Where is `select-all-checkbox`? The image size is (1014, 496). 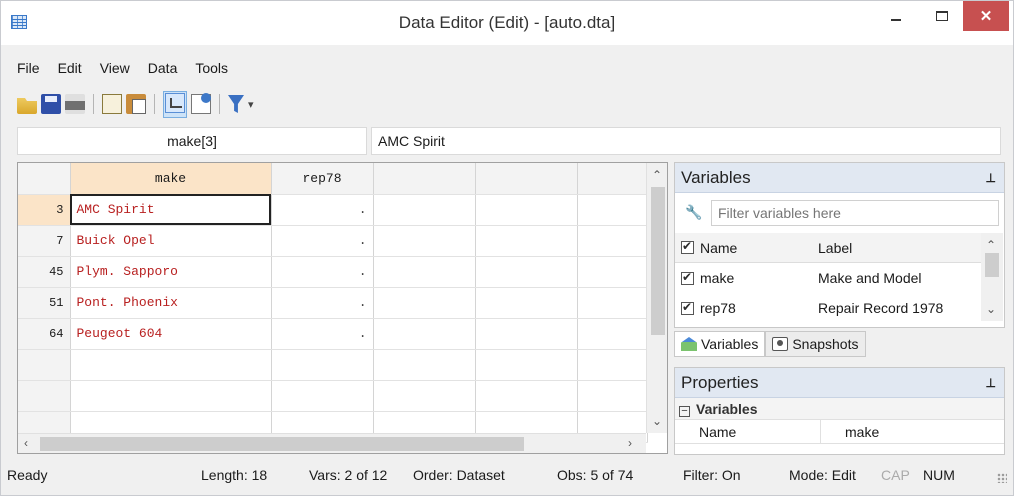
select-all-checkbox is located at coordinates (687, 246).